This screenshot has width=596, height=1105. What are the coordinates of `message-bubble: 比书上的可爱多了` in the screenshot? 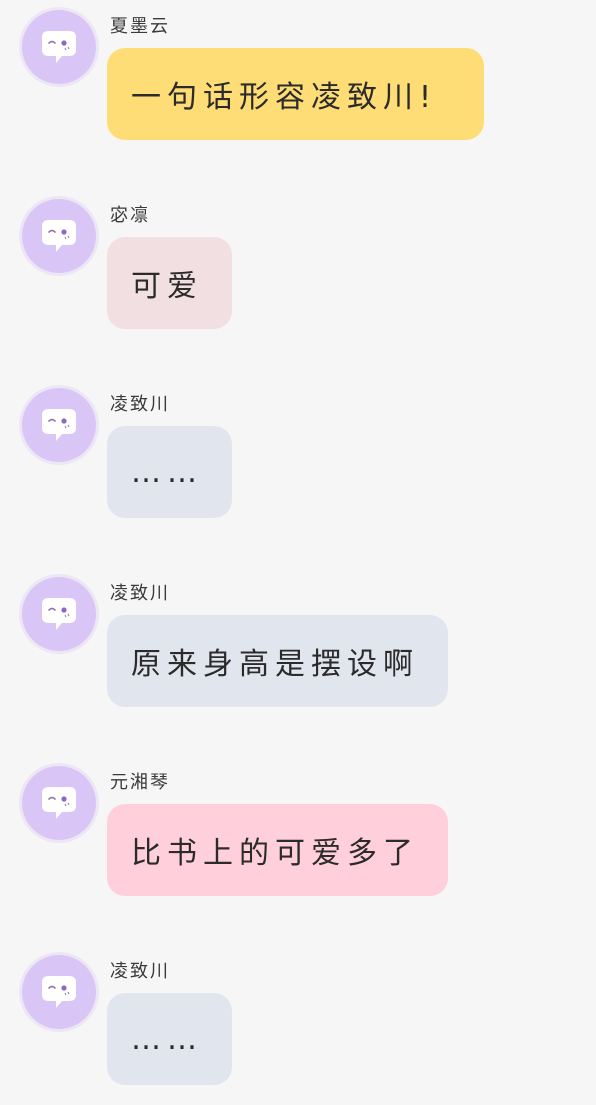 It's located at (277, 850).